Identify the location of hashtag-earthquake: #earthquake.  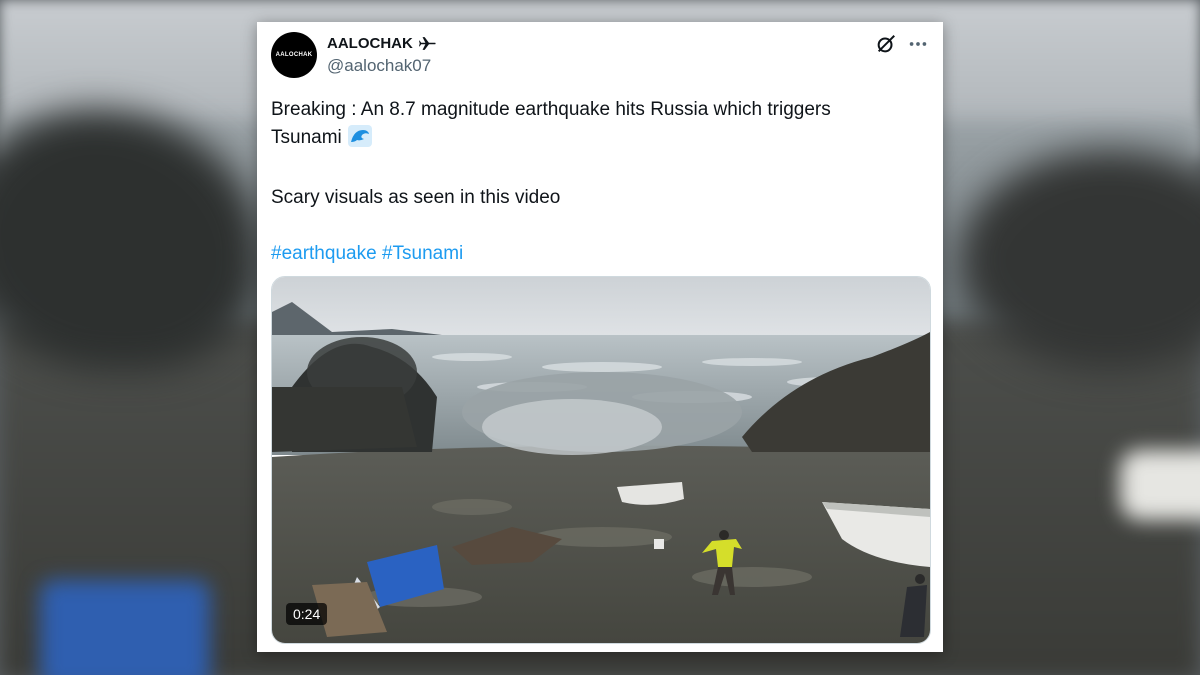
(324, 253).